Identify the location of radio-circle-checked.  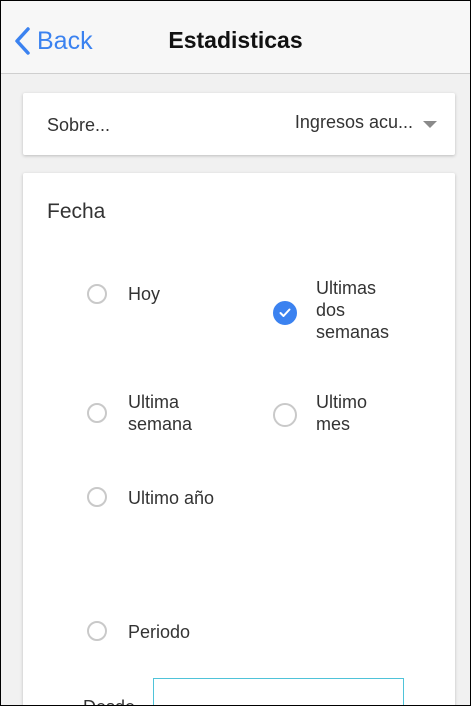
(285, 313).